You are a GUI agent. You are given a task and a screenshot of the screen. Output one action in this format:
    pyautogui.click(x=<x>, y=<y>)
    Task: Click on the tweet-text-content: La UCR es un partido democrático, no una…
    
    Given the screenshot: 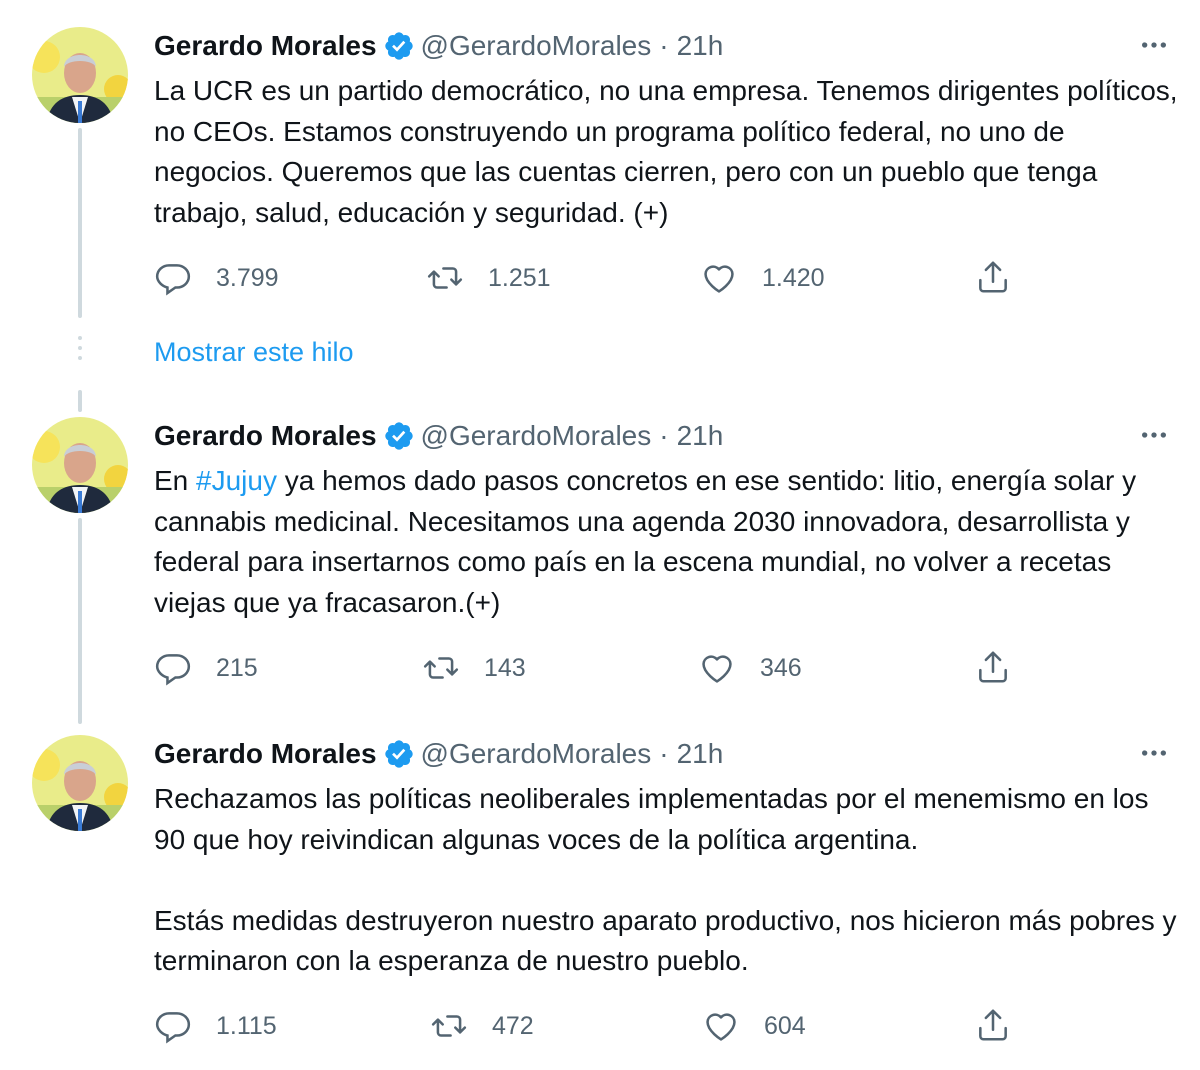 What is the action you would take?
    pyautogui.click(x=666, y=151)
    